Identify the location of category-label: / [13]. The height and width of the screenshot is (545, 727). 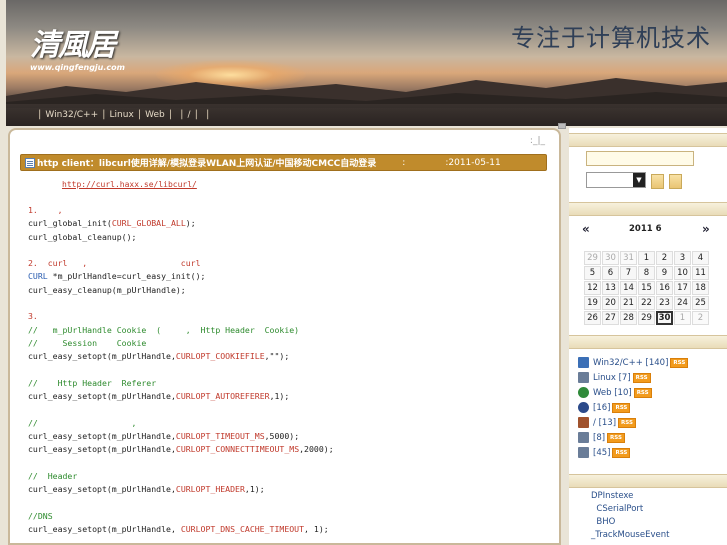
(604, 423).